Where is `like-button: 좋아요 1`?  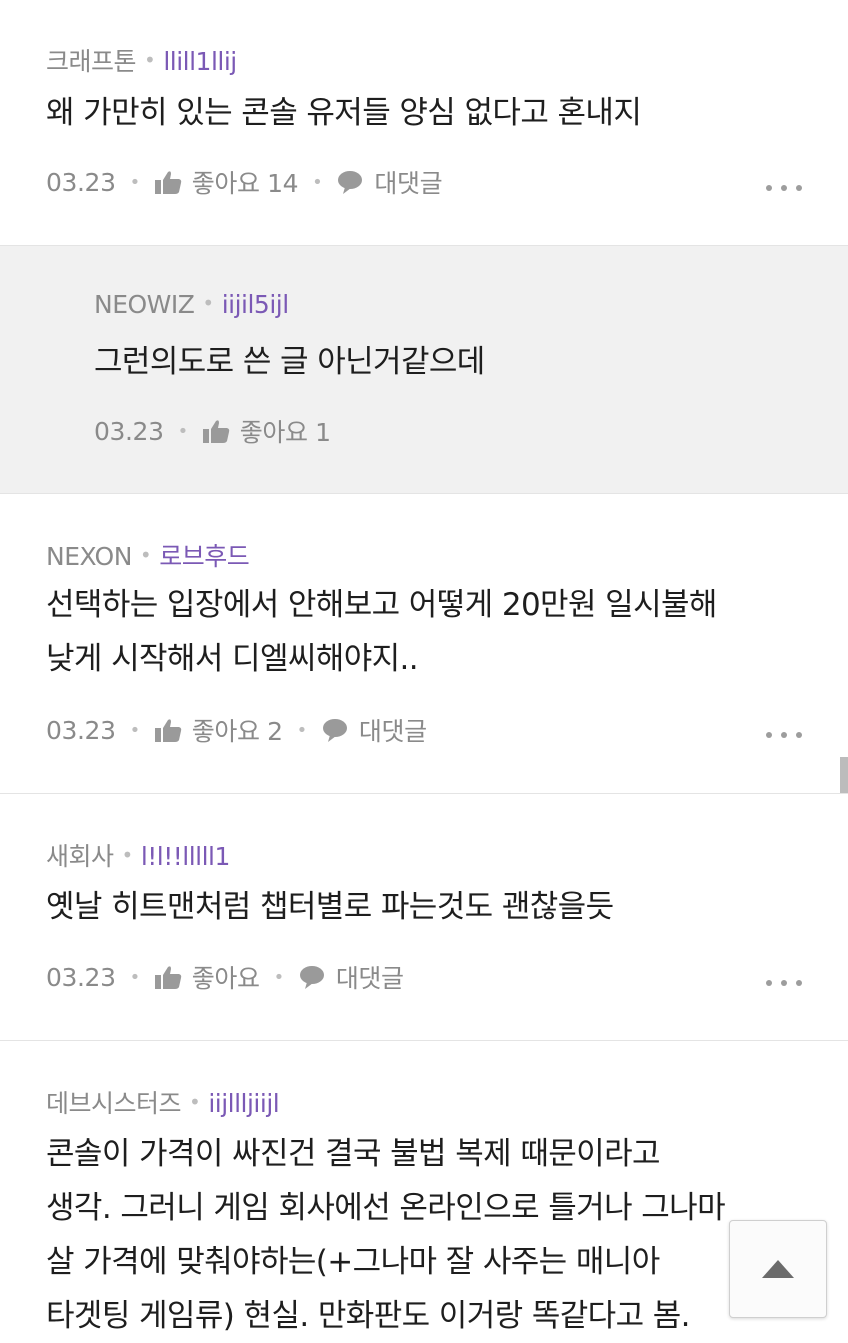
like-button: 좋아요 1 is located at coordinates (266, 431).